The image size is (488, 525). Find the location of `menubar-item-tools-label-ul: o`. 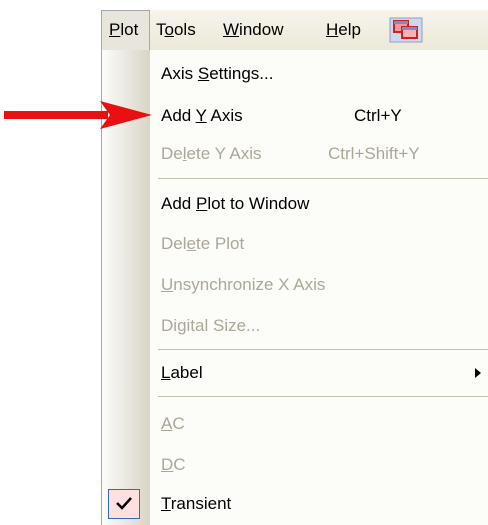

menubar-item-tools-label-ul: o is located at coordinates (169, 29).